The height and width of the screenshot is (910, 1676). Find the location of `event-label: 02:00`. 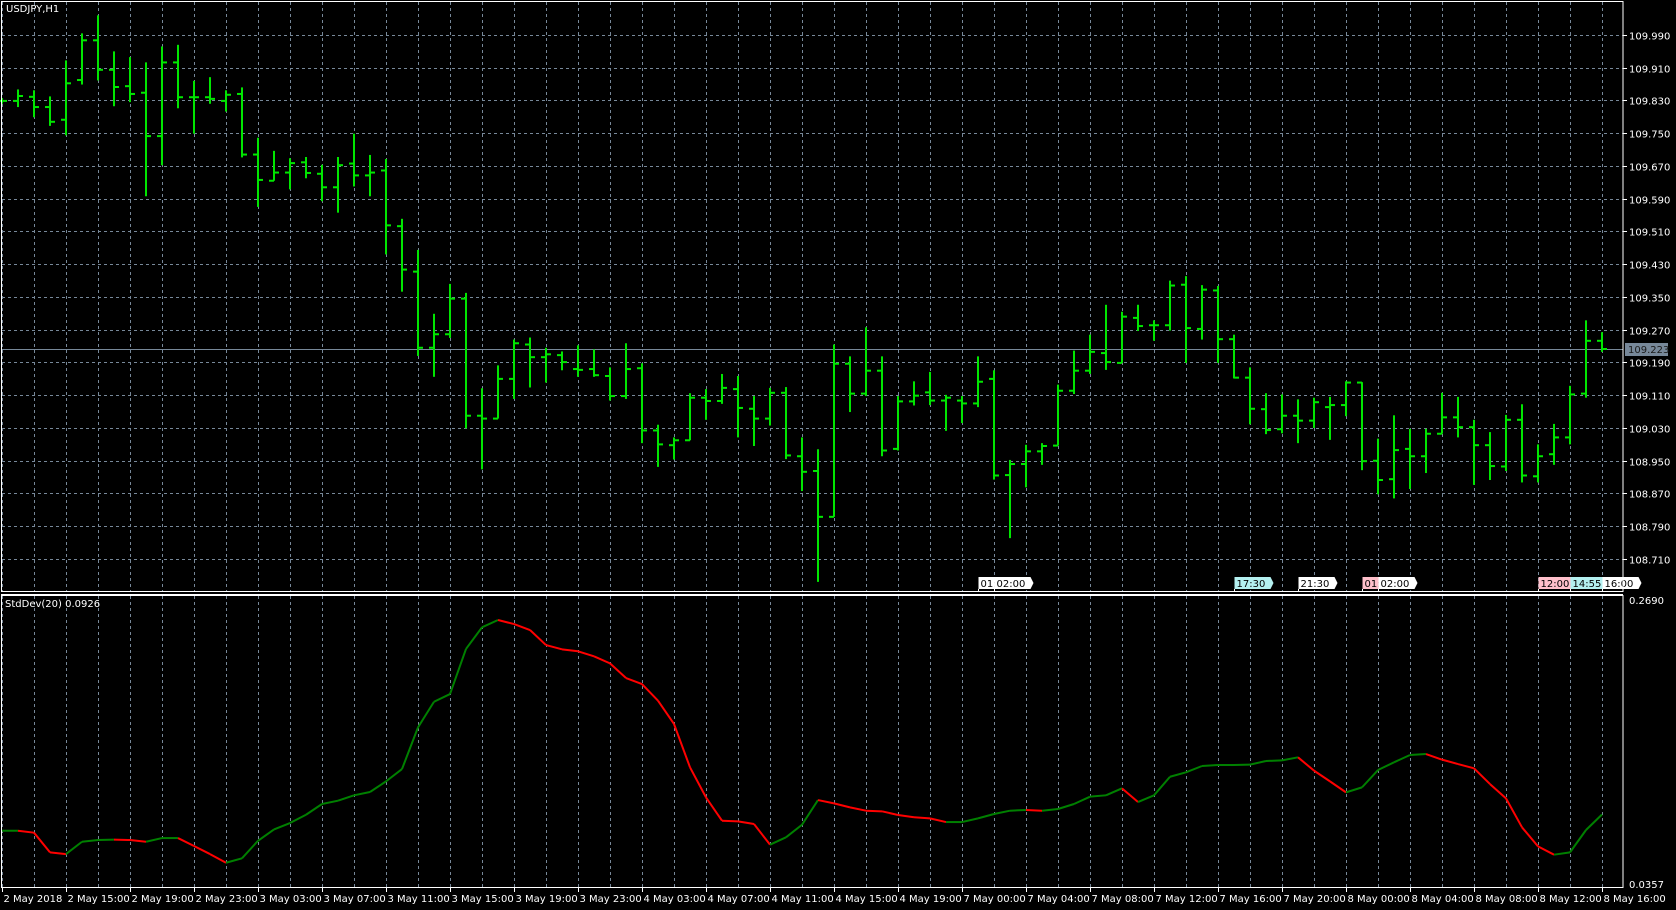

event-label: 02:00 is located at coordinates (1395, 584).